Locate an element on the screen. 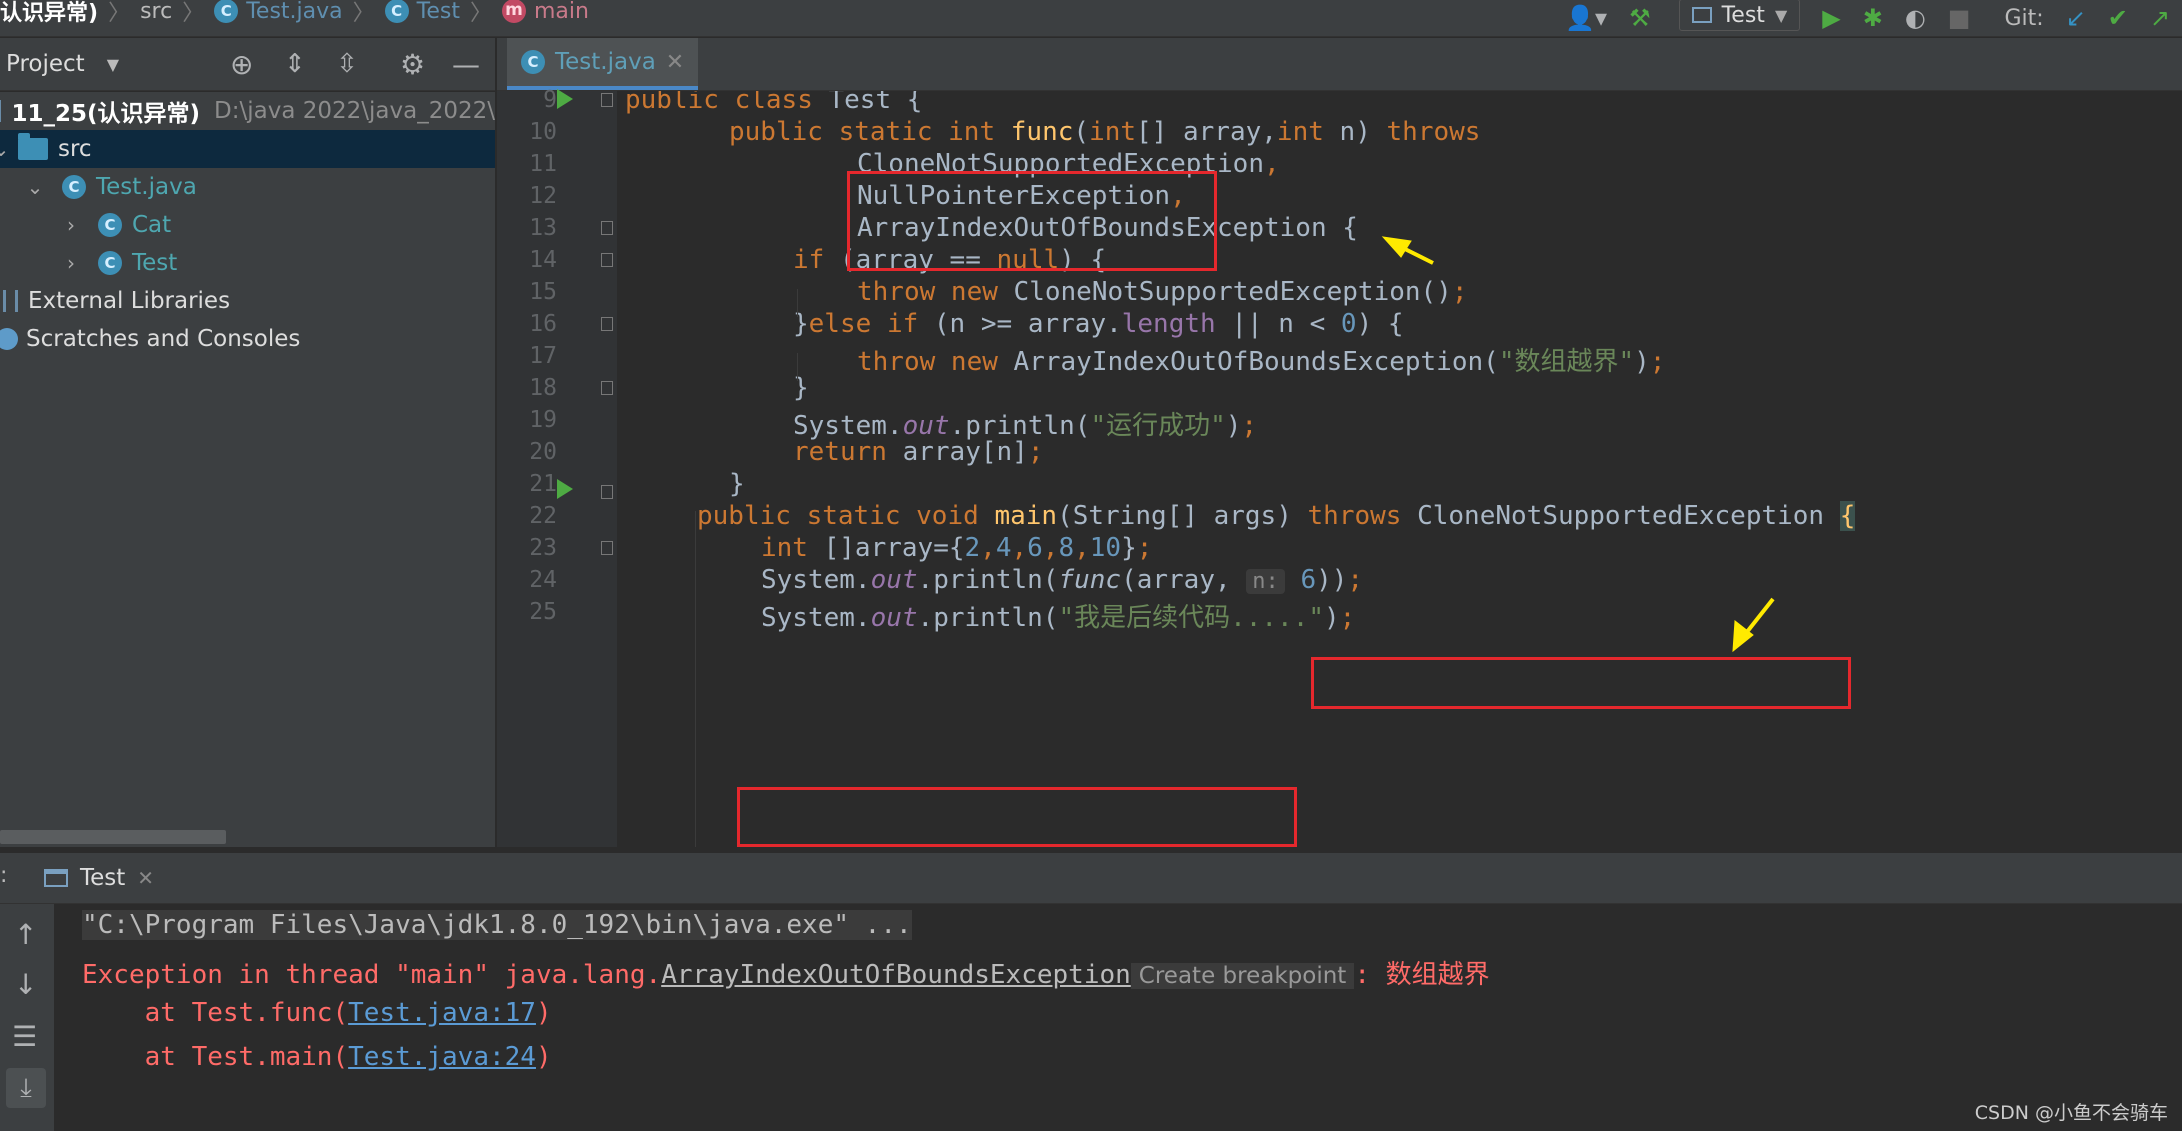 The image size is (2182, 1131). tab-test-java: Test.java ✕ is located at coordinates (603, 64).